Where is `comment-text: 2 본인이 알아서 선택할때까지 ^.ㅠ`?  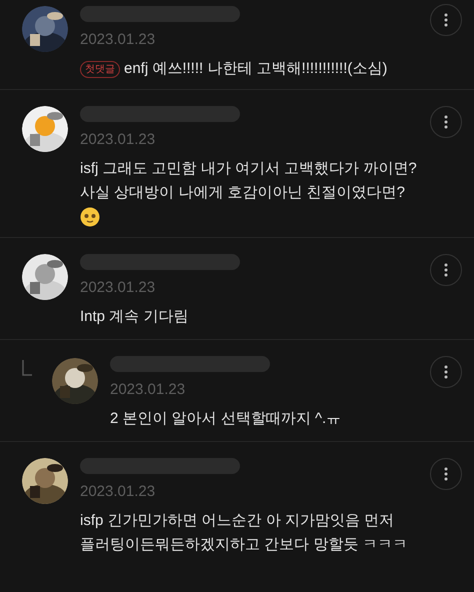
comment-text: 2 본인이 알아서 선택할때까지 ^.ㅠ is located at coordinates (226, 419).